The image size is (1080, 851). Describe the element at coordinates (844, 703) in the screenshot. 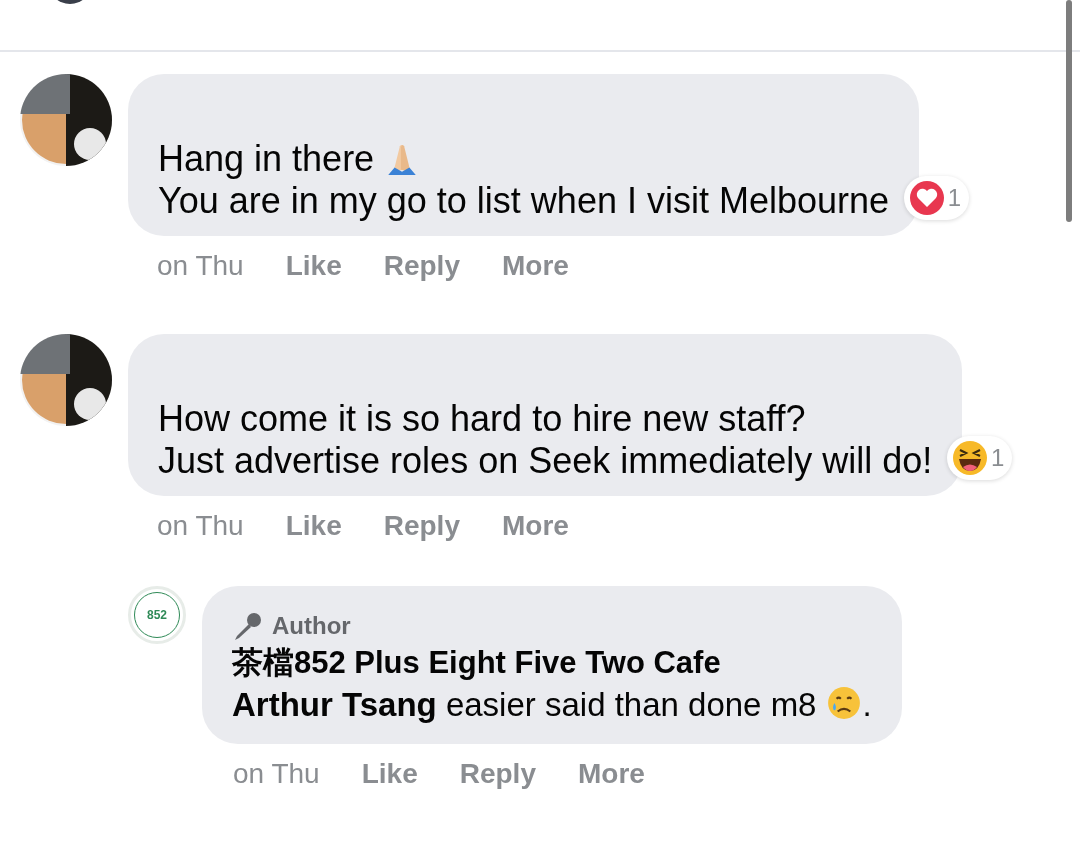

I see `crying-face-icon` at that location.